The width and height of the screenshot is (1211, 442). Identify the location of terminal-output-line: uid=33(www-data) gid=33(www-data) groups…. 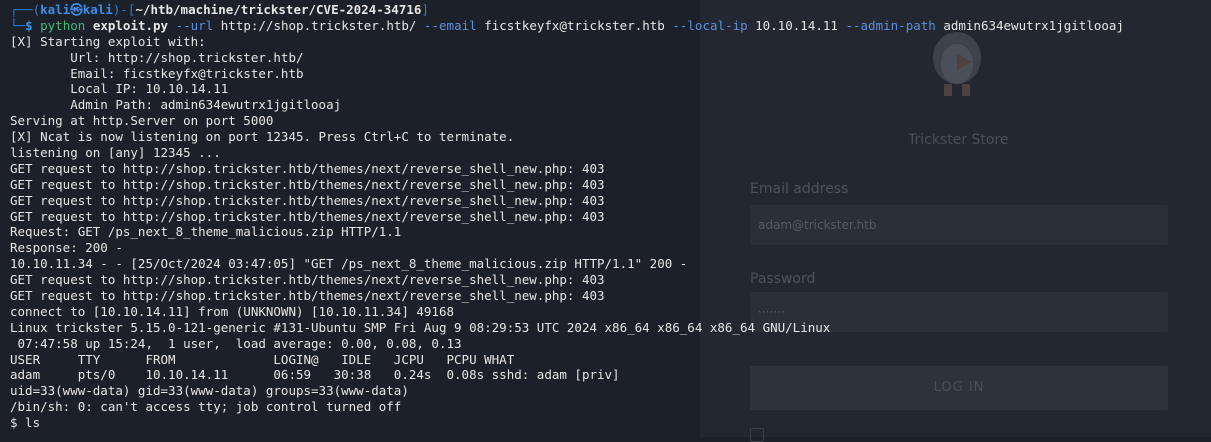
(209, 391).